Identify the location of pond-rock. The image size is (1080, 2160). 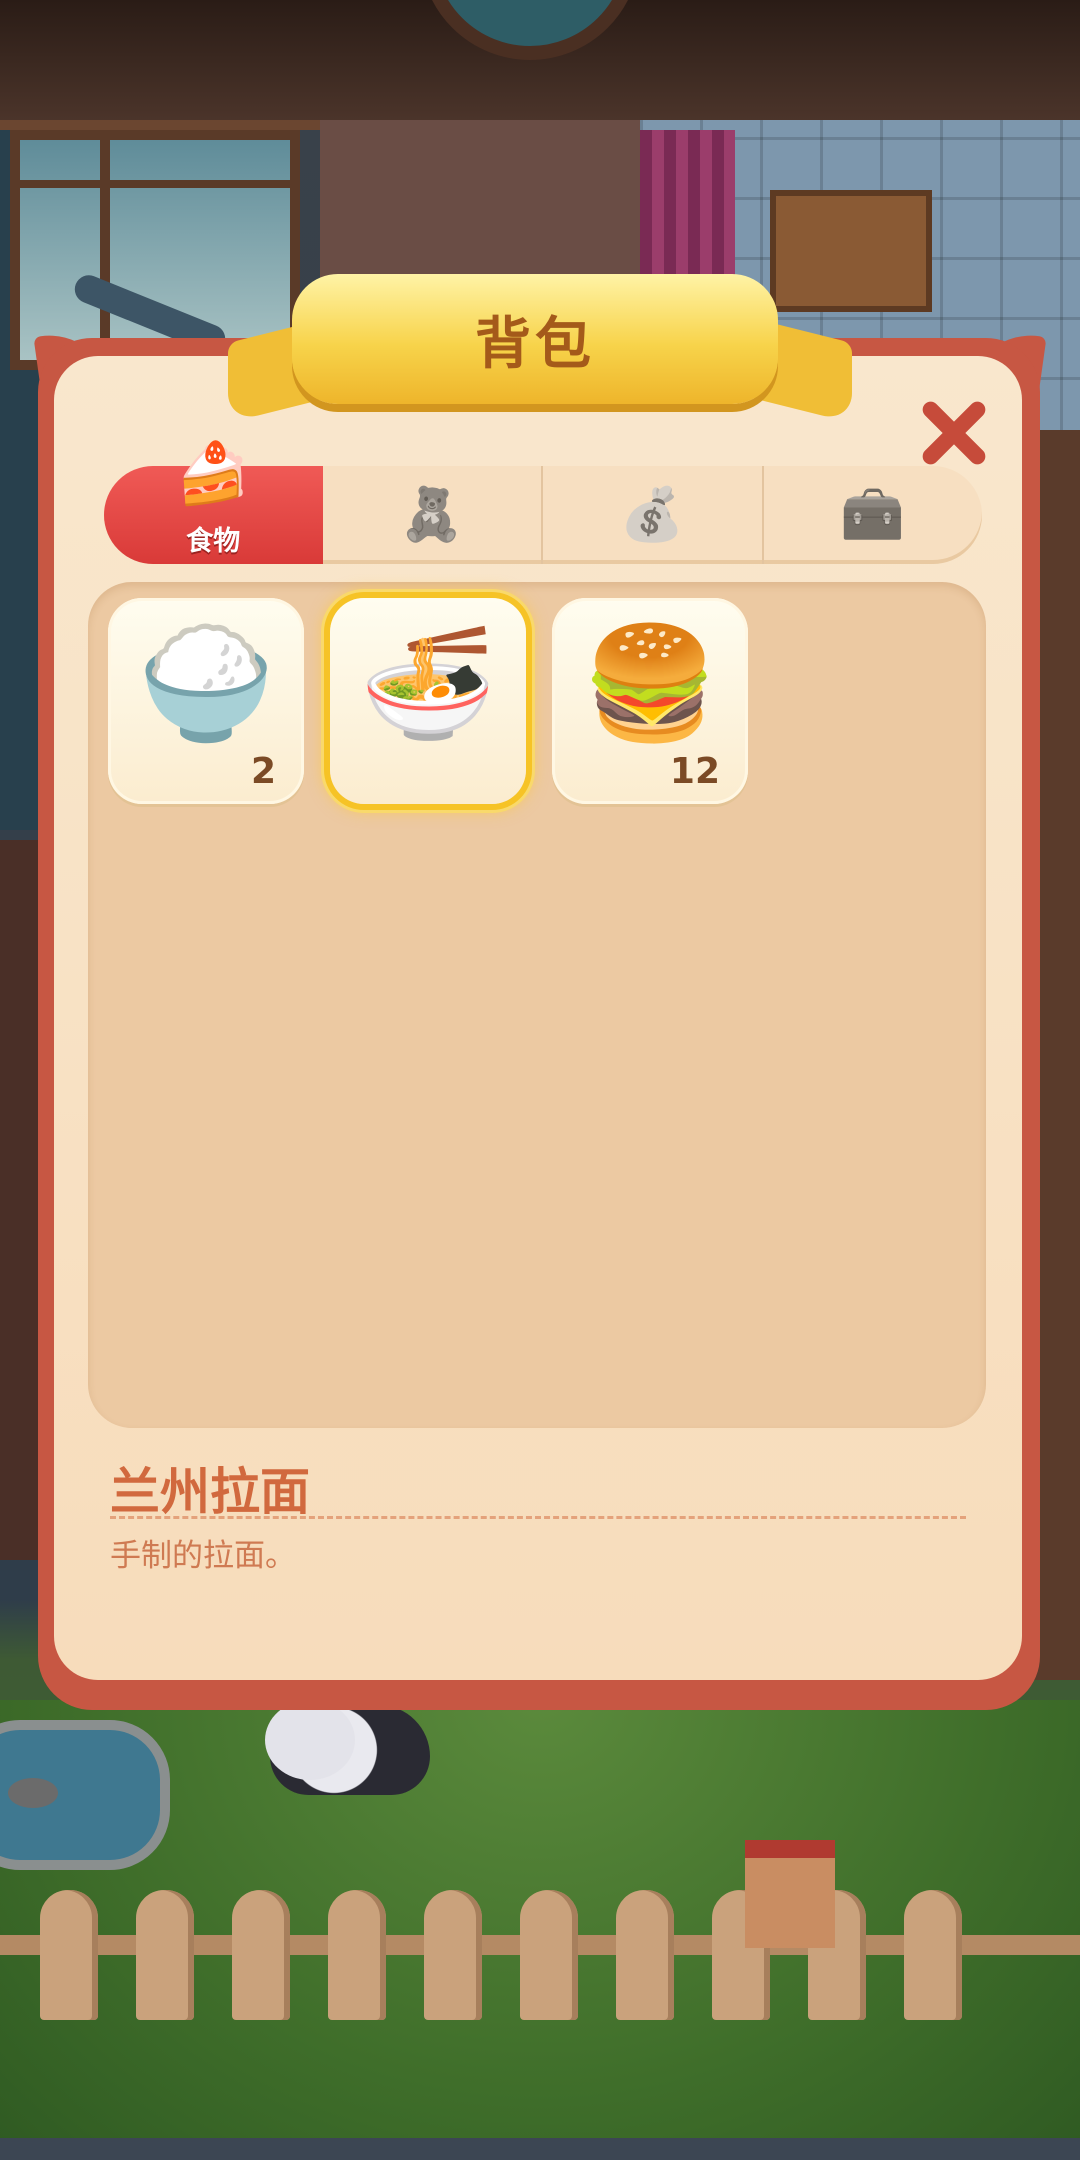
(33, 1793).